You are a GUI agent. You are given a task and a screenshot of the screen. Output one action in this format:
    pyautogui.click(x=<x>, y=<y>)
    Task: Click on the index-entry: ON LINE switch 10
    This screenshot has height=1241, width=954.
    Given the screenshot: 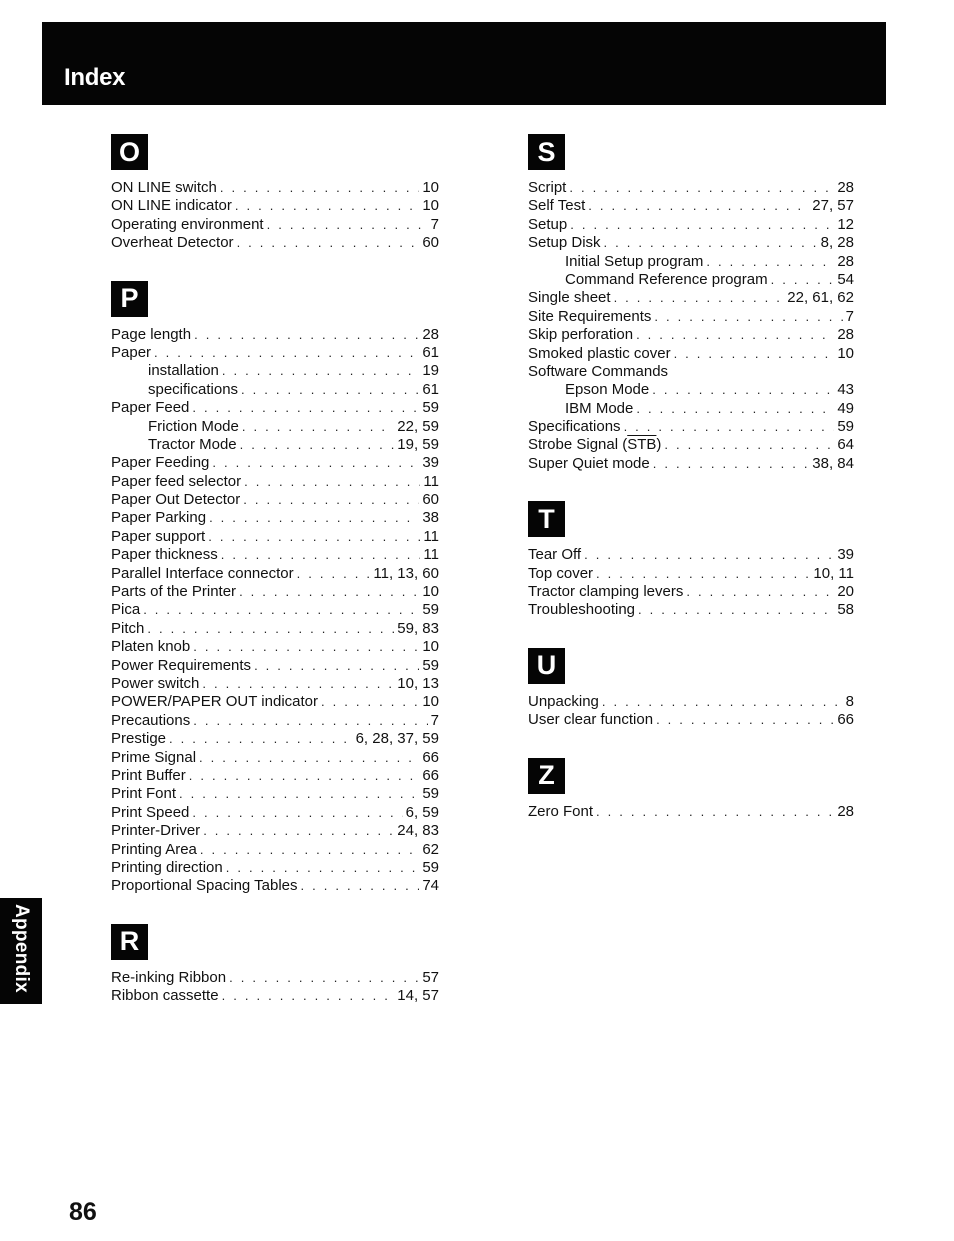 What is the action you would take?
    pyautogui.click(x=275, y=188)
    